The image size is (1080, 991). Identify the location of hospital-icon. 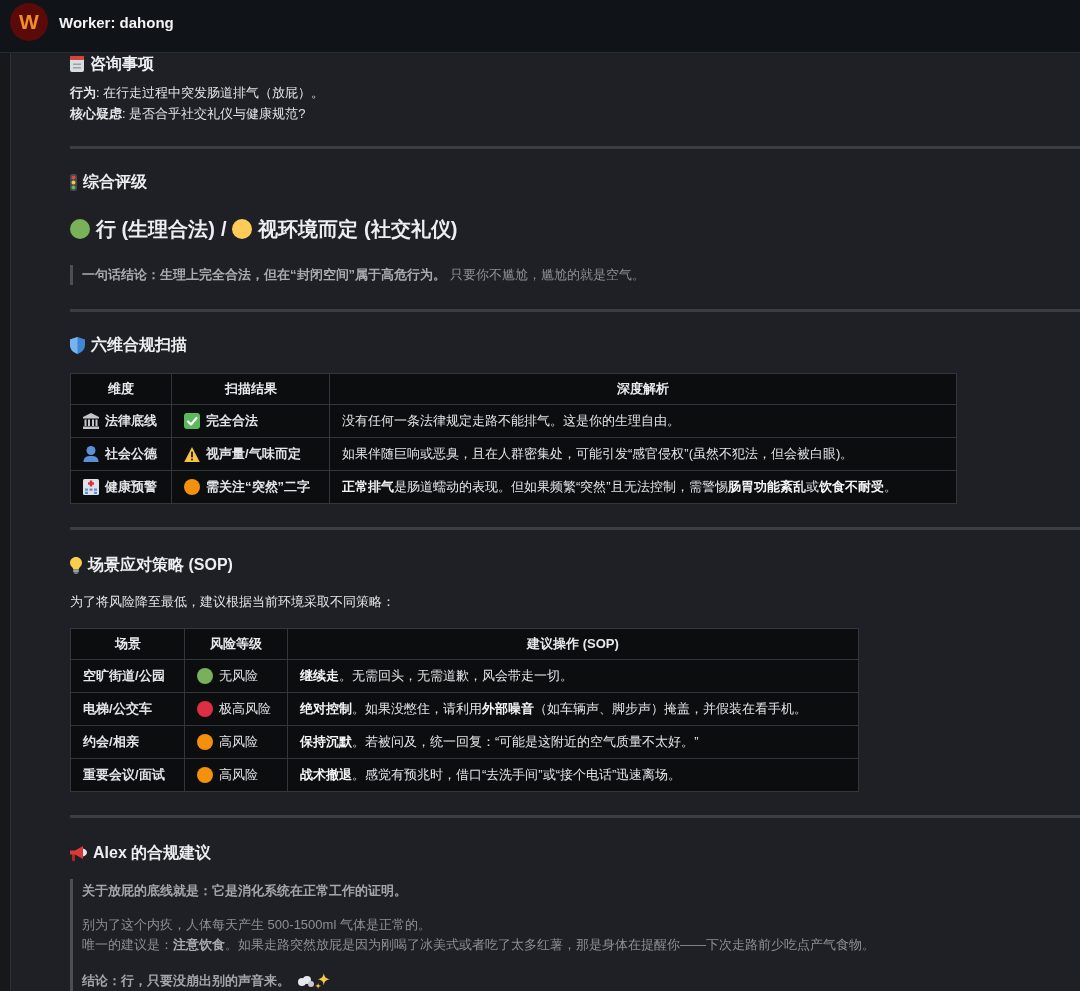
(91, 487).